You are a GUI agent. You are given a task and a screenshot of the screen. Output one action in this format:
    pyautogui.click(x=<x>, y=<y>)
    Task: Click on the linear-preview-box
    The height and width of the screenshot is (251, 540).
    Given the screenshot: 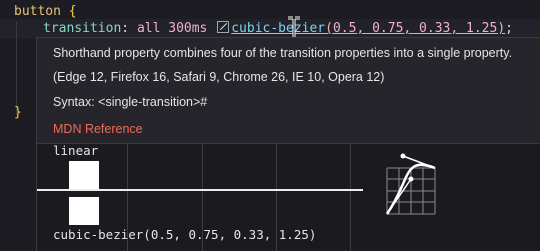 What is the action you would take?
    pyautogui.click(x=84, y=175)
    